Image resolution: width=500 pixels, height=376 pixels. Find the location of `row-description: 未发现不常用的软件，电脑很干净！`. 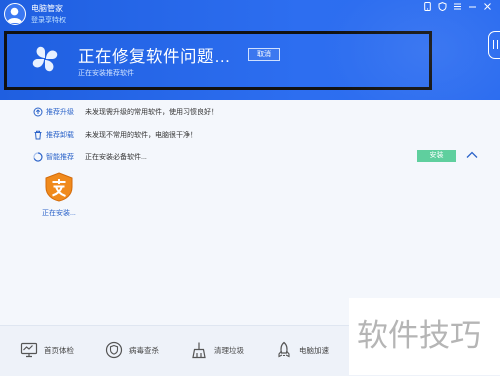

row-description: 未发现不常用的软件，电脑很干净！ is located at coordinates (141, 135).